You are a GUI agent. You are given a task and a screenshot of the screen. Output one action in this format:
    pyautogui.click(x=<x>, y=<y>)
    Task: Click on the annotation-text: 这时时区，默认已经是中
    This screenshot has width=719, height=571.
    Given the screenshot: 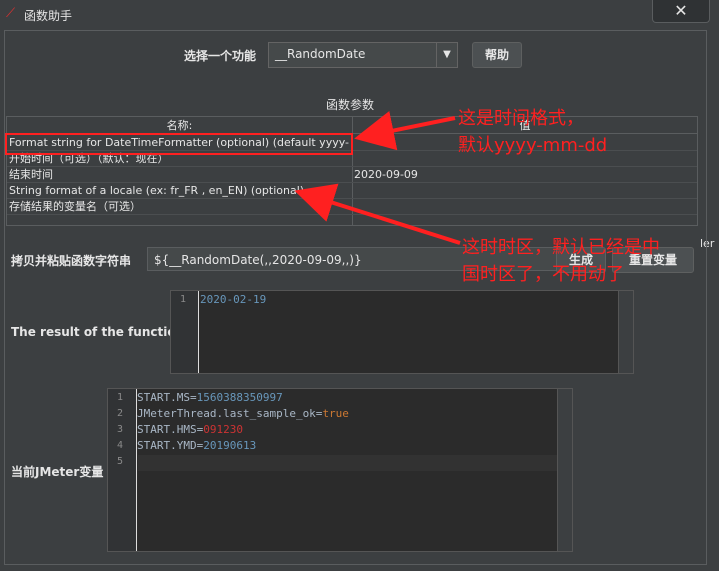 What is the action you would take?
    pyautogui.click(x=561, y=247)
    